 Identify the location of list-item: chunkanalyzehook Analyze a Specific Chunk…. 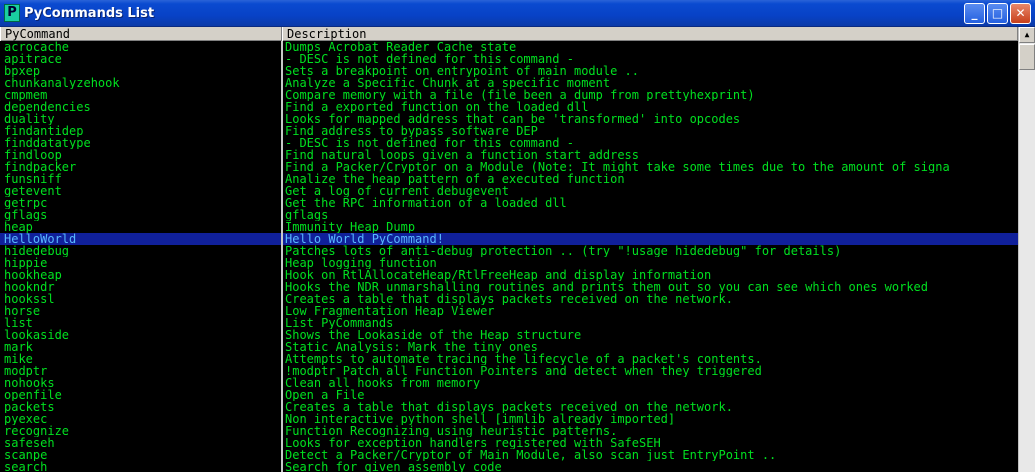
(509, 83).